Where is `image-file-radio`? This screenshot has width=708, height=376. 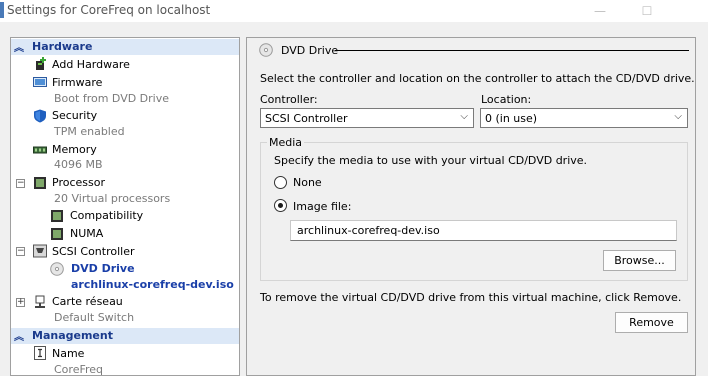 image-file-radio is located at coordinates (280, 205).